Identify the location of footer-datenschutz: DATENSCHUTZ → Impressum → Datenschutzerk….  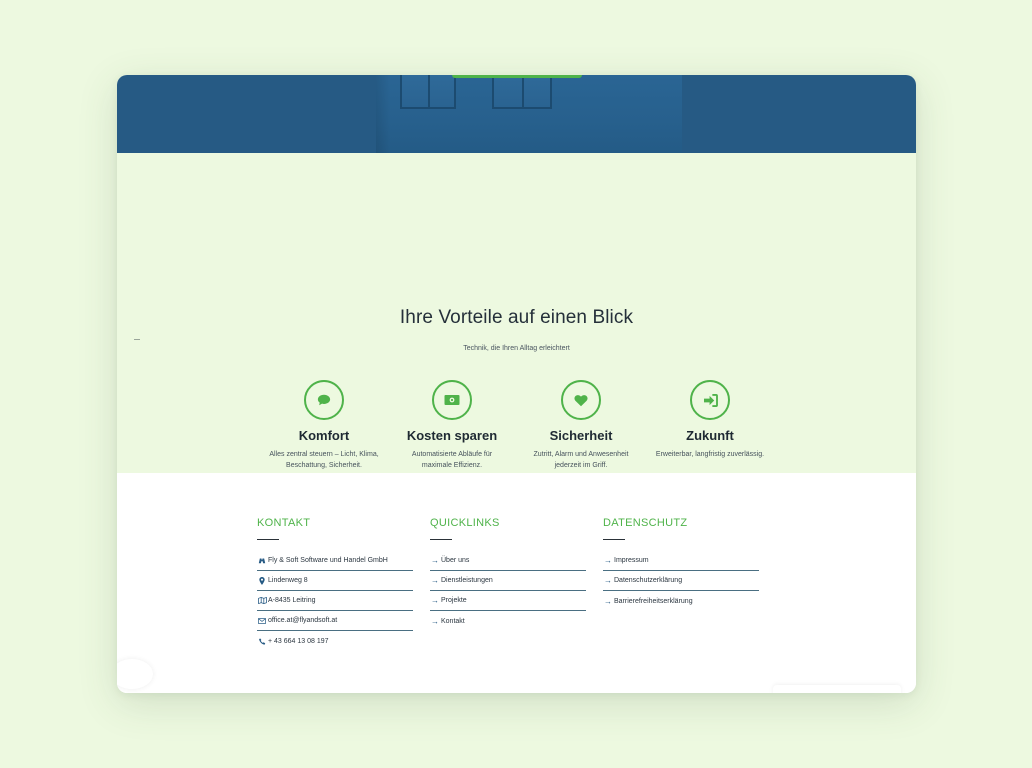
(681, 564).